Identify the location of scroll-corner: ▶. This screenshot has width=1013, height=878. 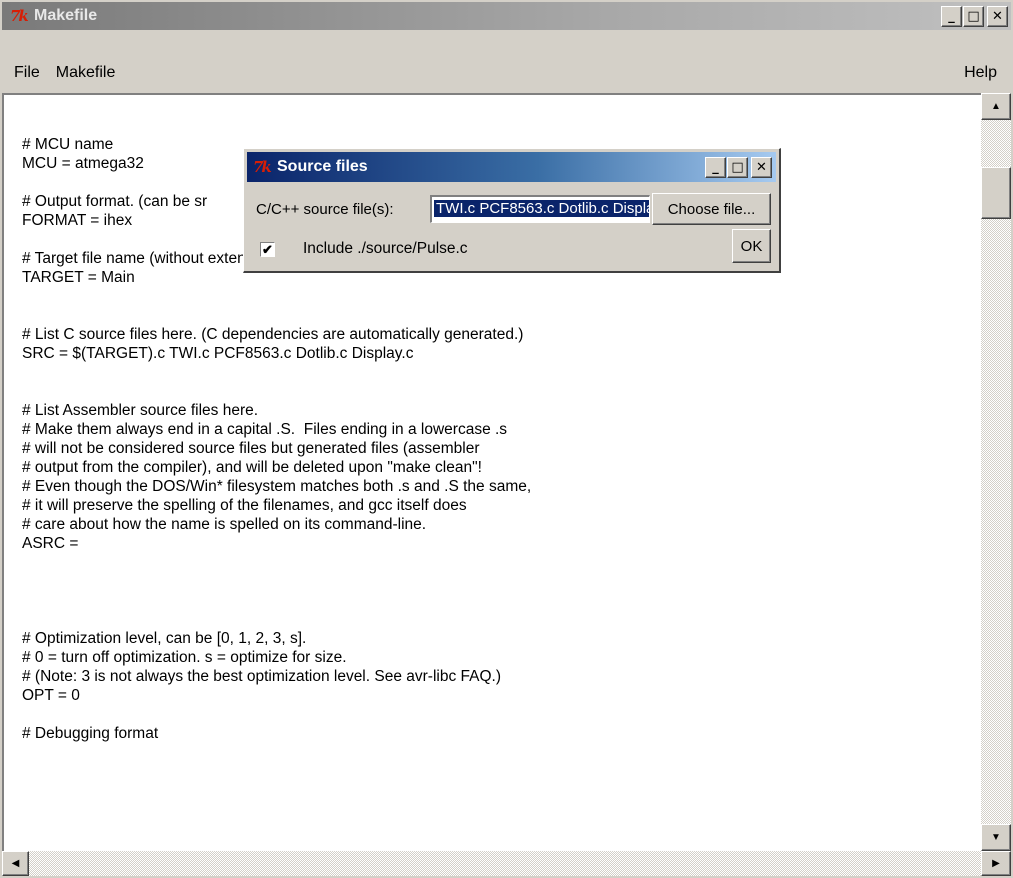
(996, 863).